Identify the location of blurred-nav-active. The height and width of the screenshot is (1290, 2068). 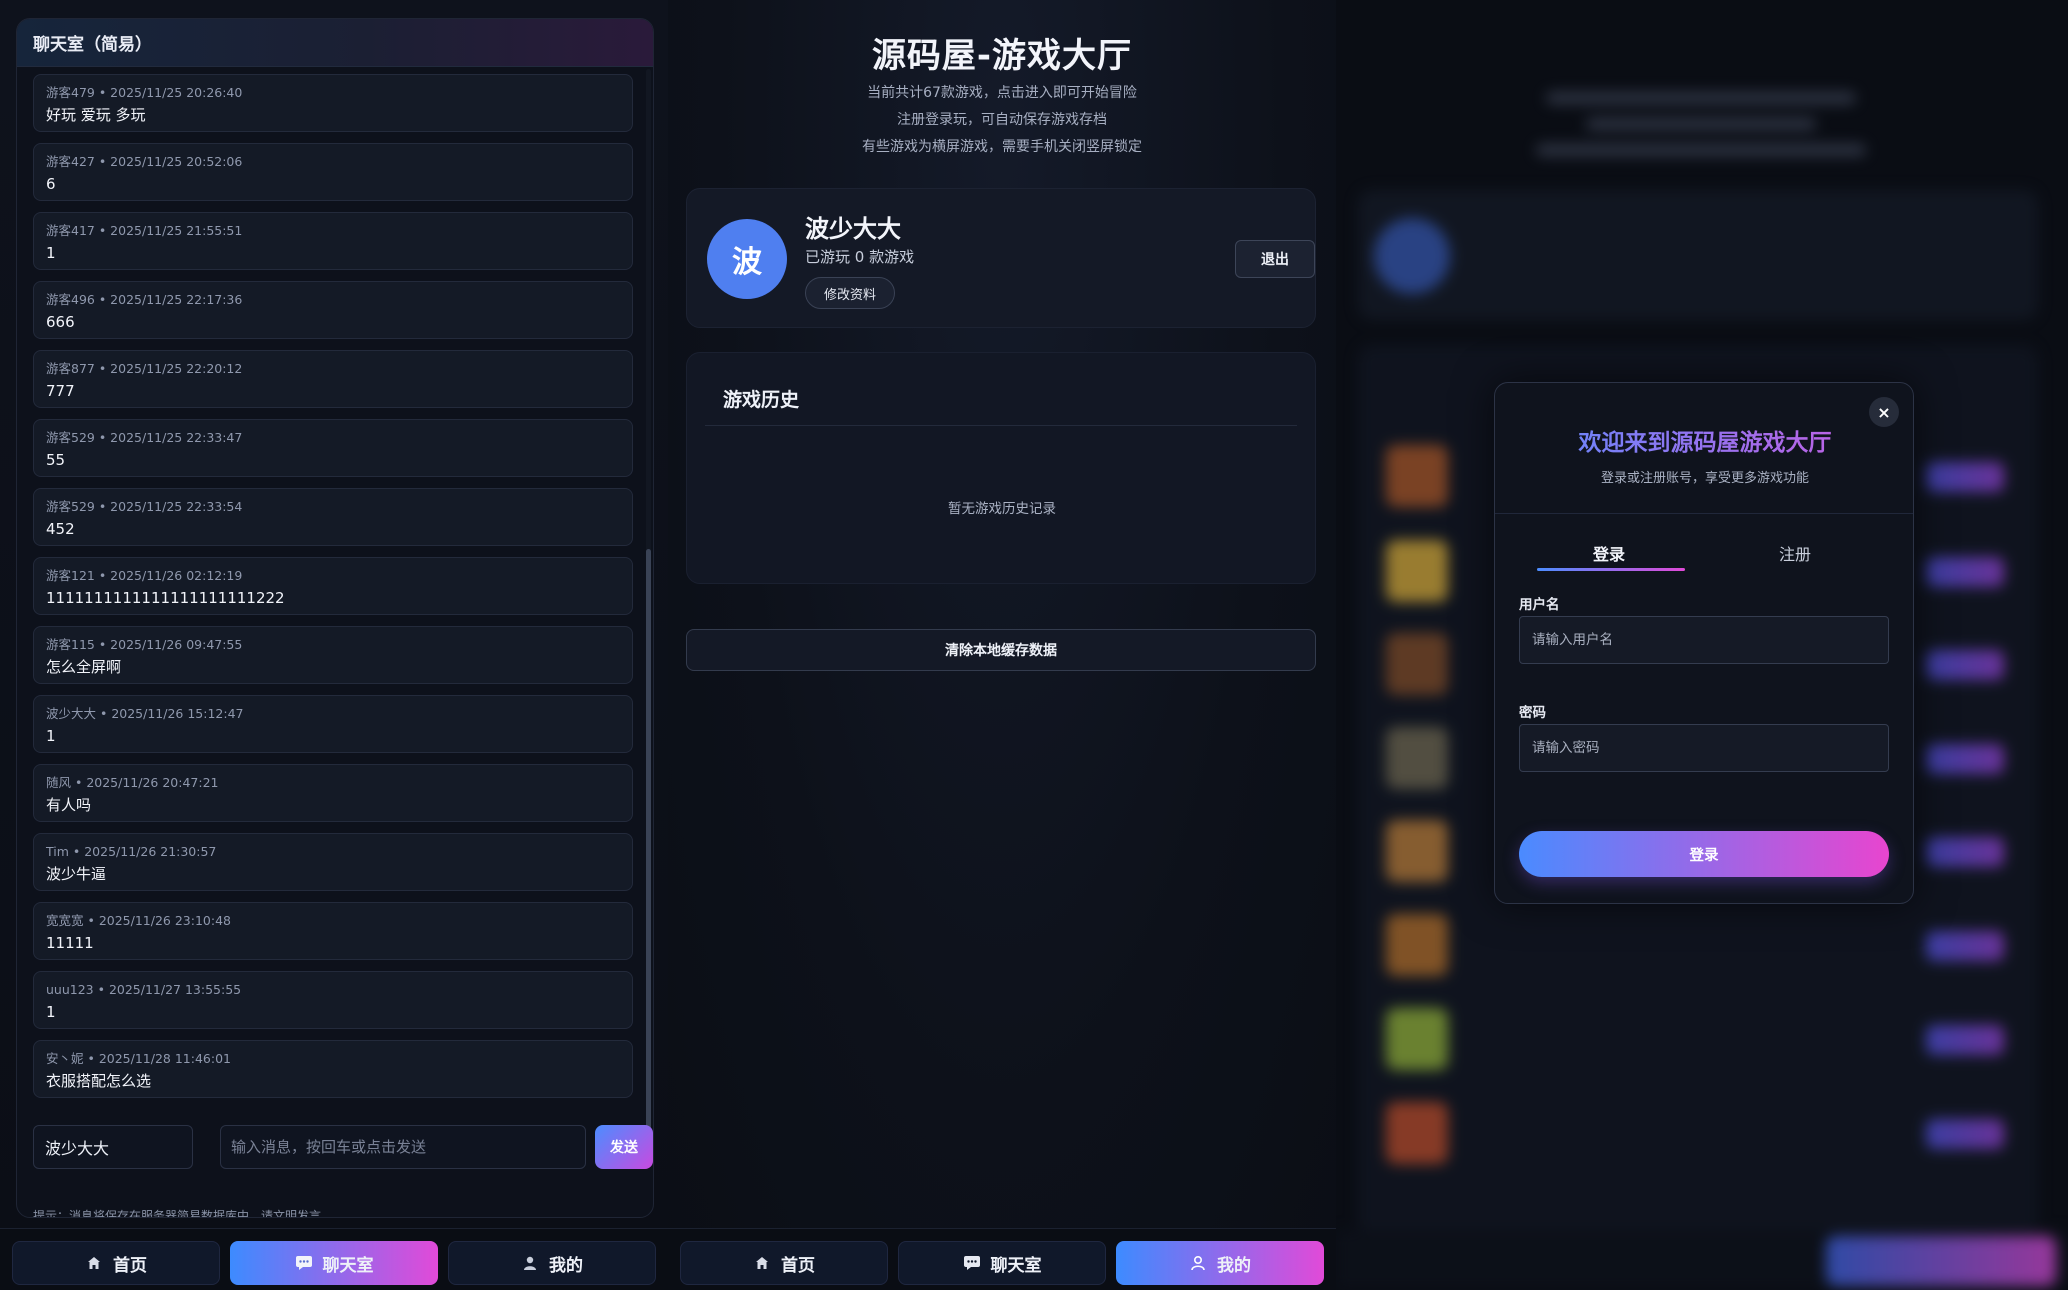
(1941, 1261).